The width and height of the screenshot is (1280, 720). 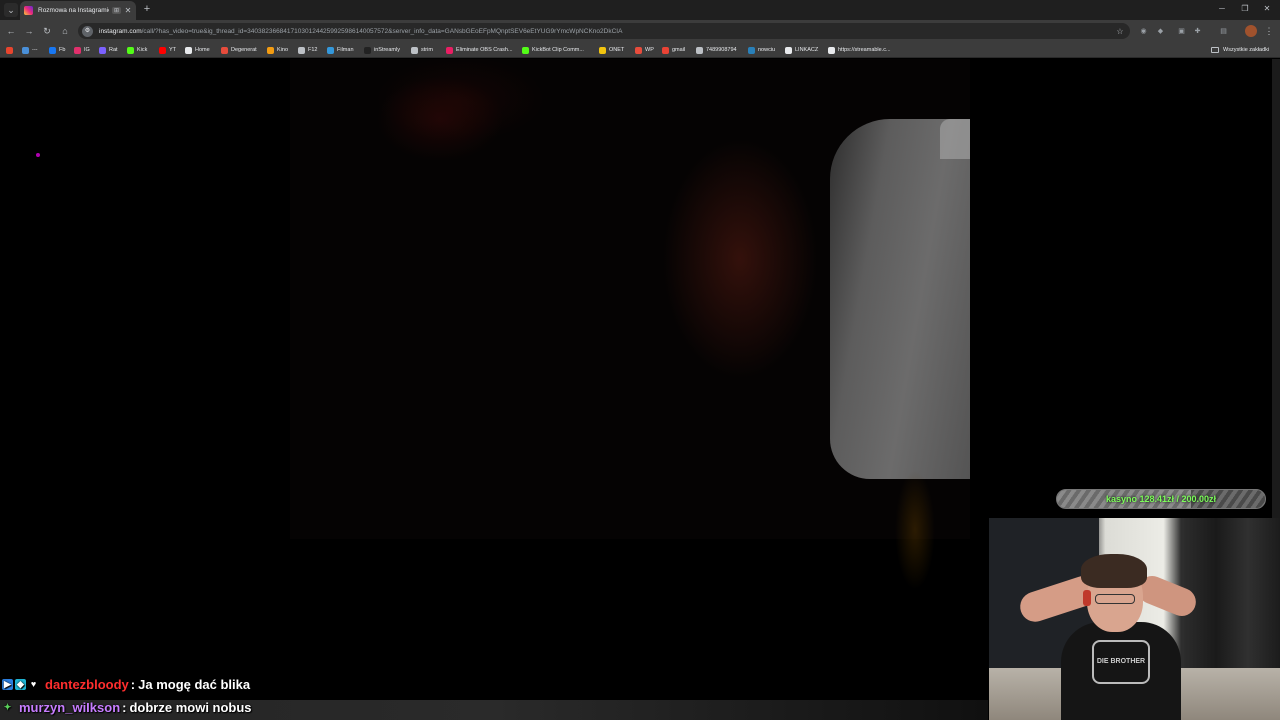 I want to click on minimize-icon: ─, so click(x=1222, y=9).